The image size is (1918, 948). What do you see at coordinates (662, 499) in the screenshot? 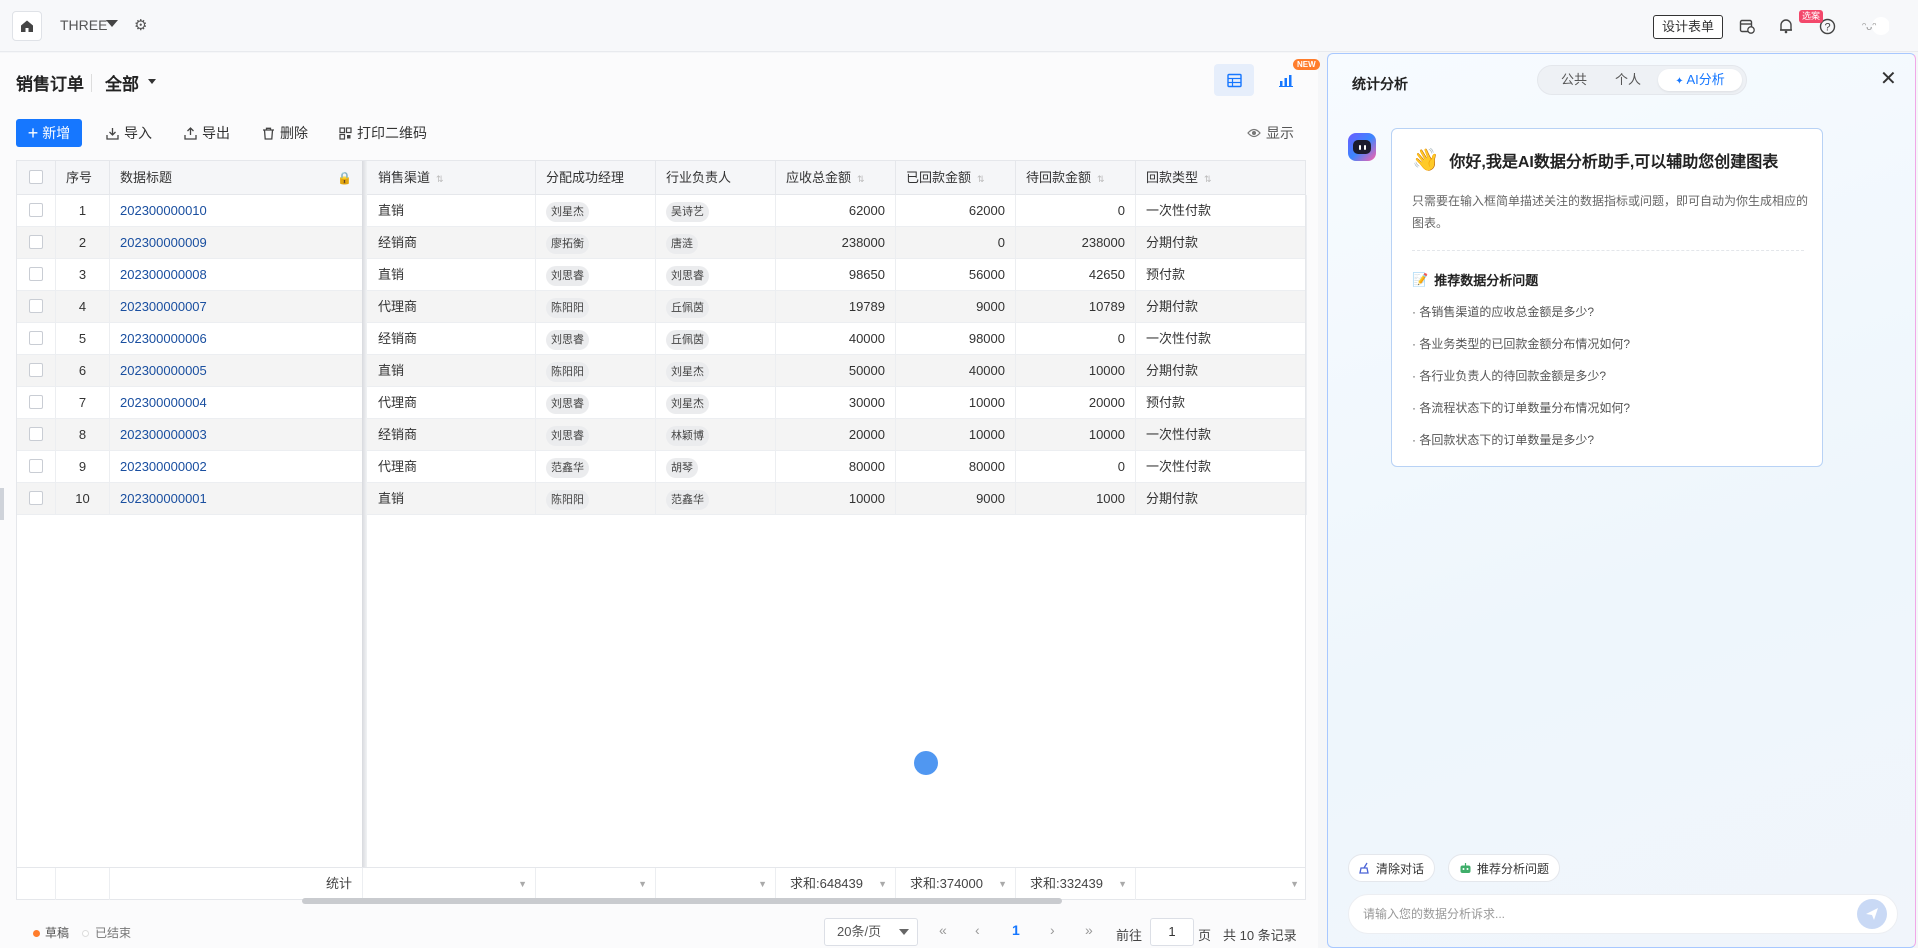
I see `table-row: 10 202300000001 直销 陈阳阳 范鑫华 10000 9000 1000 分期付款` at bounding box center [662, 499].